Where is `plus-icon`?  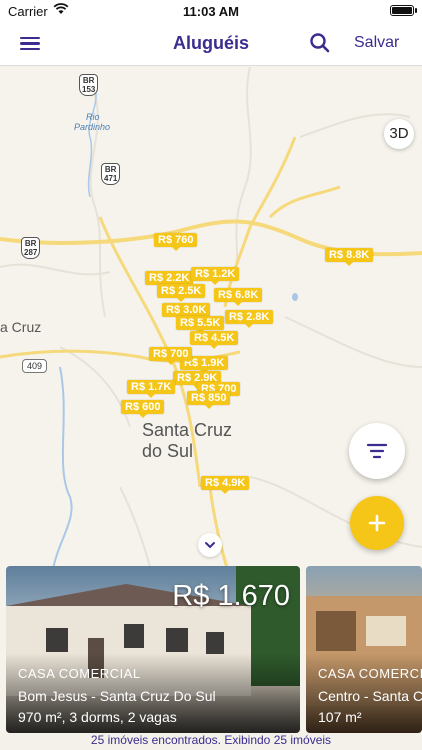
plus-icon is located at coordinates (377, 523).